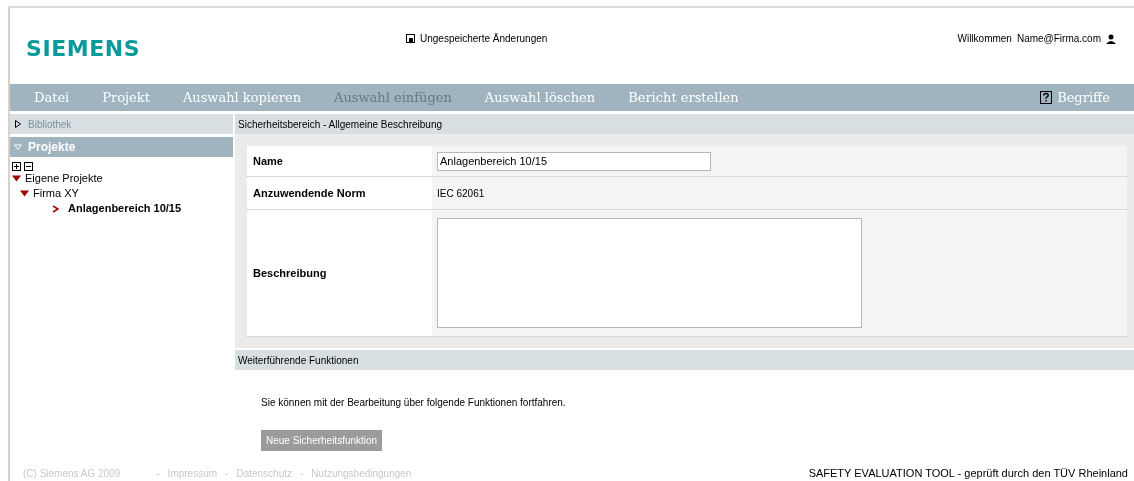 The image size is (1134, 481). Describe the element at coordinates (574, 161) in the screenshot. I see `name-field: Anlagenbereich 10/15` at that location.